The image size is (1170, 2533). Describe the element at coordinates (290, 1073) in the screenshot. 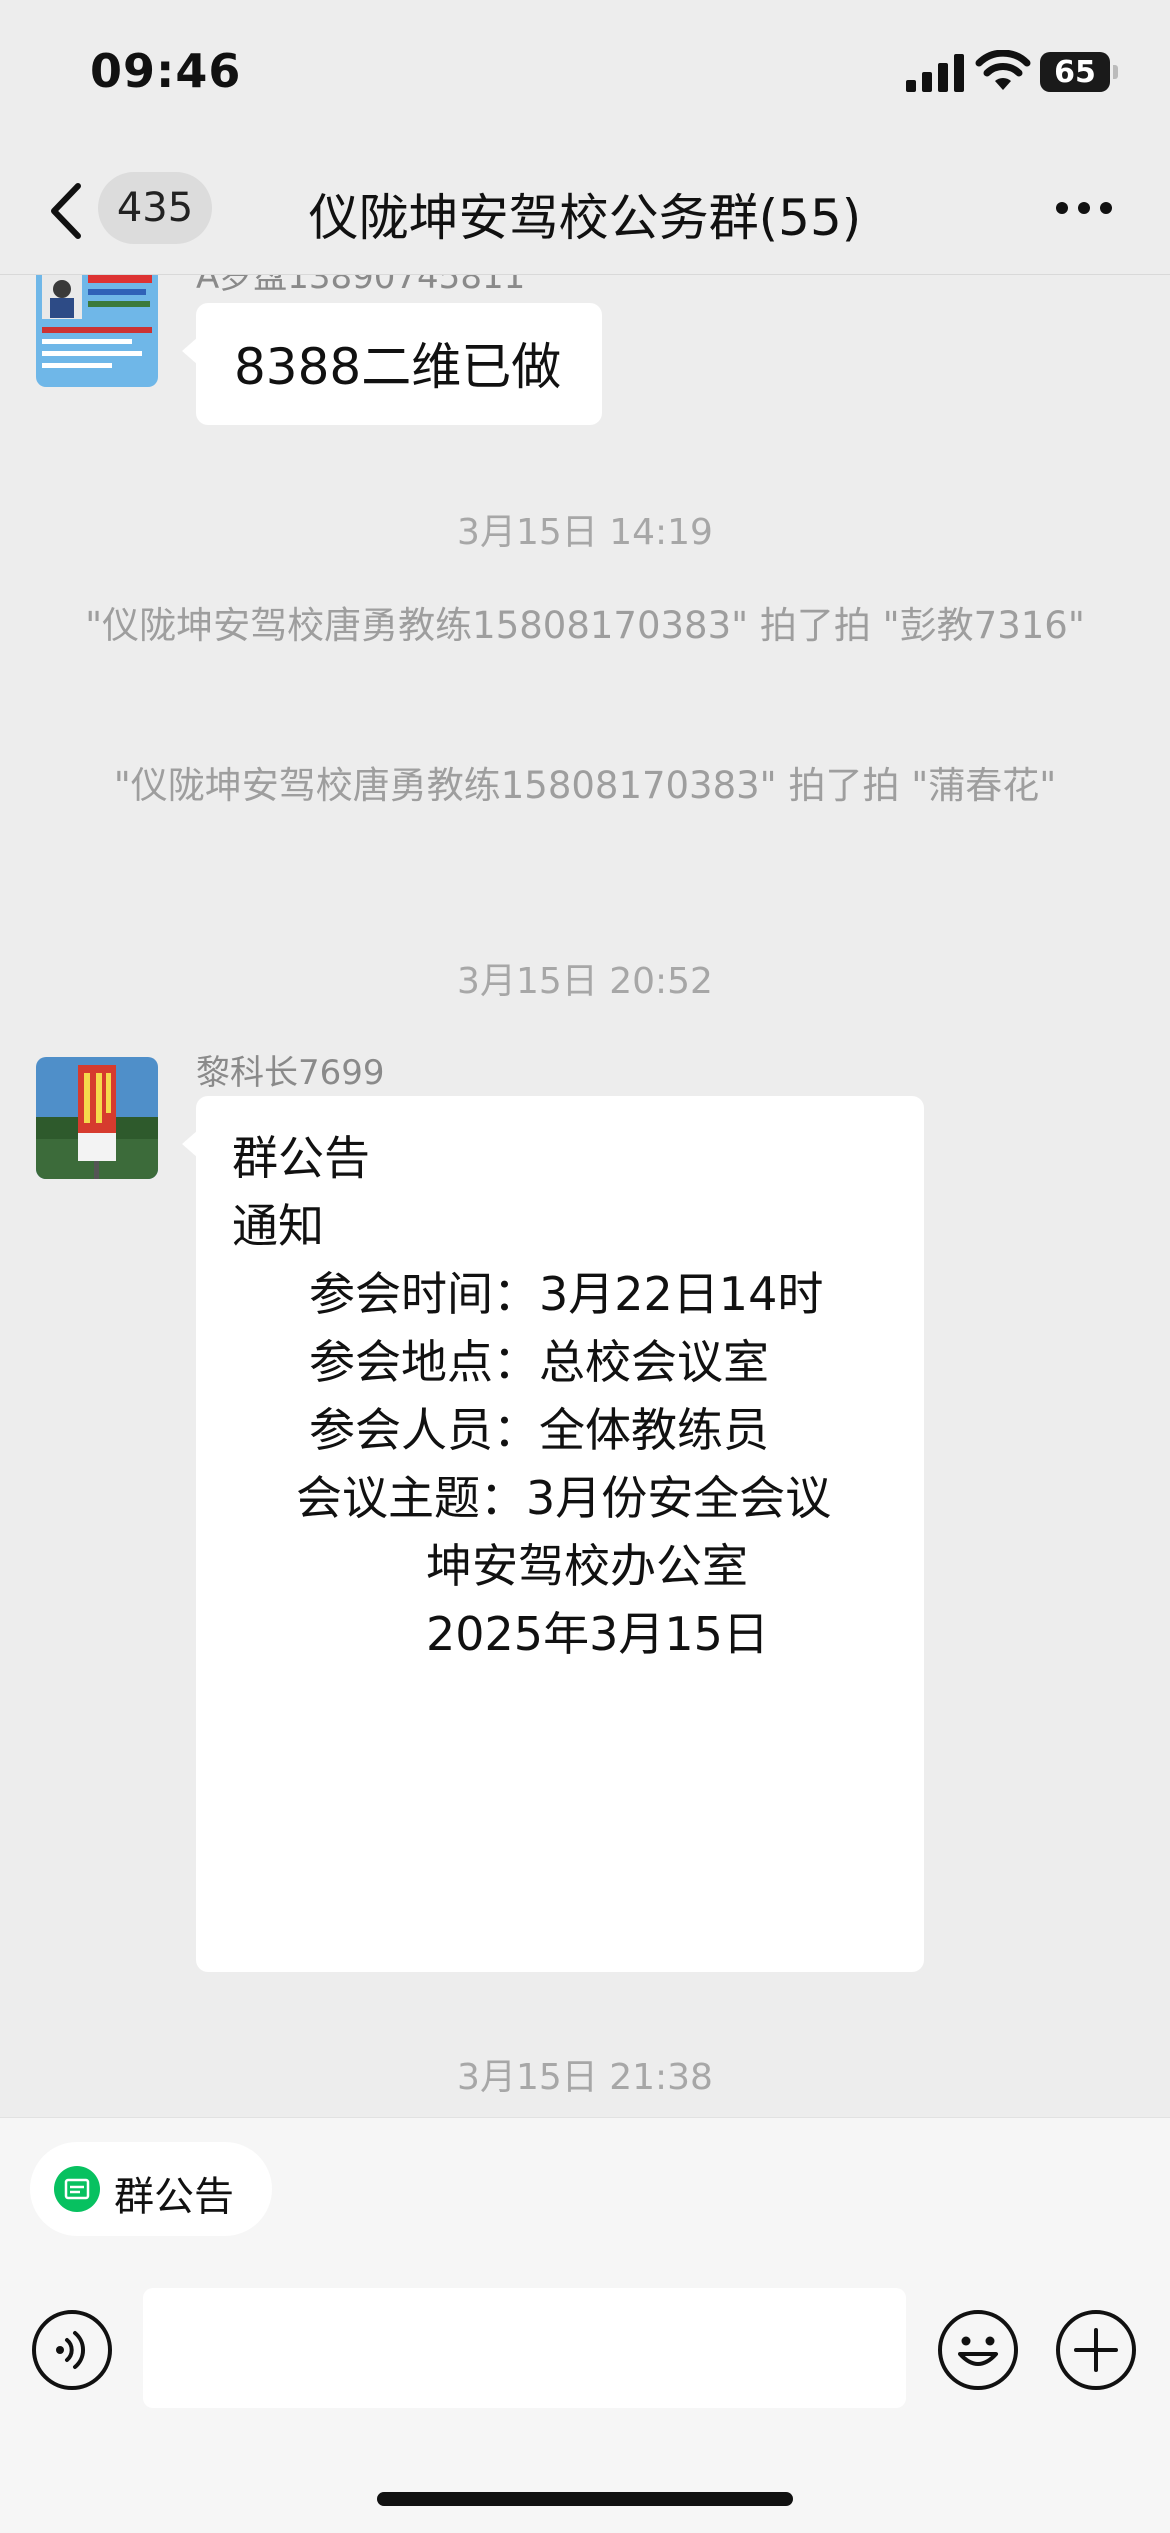

I see `sender-name: 黎科长7699` at that location.